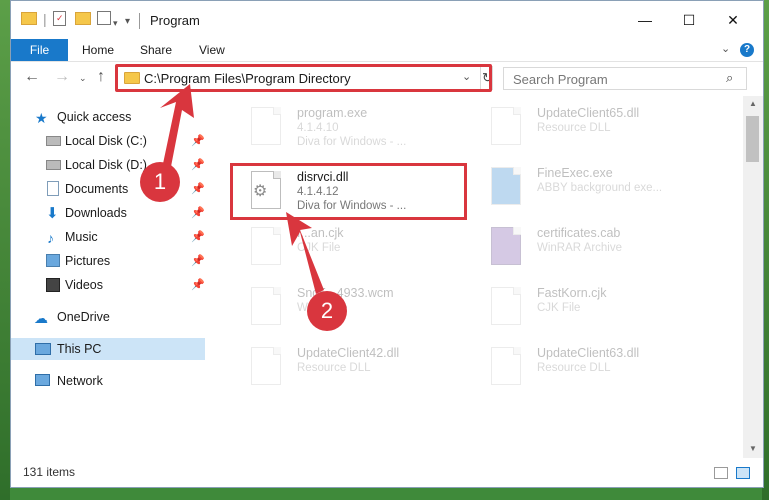 The image size is (769, 500). Describe the element at coordinates (81, 237) in the screenshot. I see `nav-label: Music` at that location.